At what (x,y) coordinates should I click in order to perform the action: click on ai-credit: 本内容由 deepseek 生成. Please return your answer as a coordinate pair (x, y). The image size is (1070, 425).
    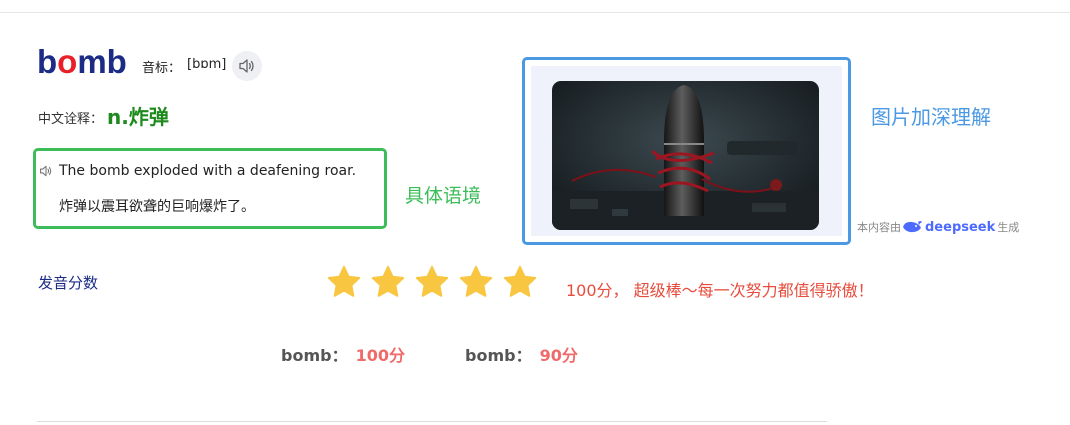
    Looking at the image, I should click on (938, 227).